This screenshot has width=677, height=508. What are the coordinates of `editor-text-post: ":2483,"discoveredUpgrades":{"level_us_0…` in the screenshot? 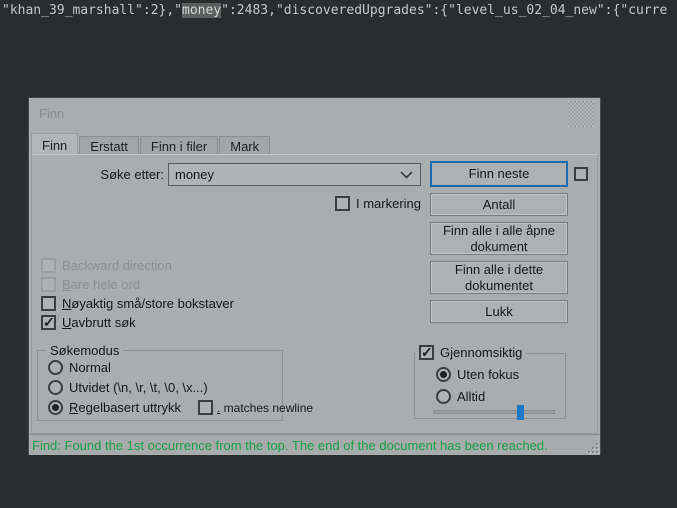 It's located at (444, 10).